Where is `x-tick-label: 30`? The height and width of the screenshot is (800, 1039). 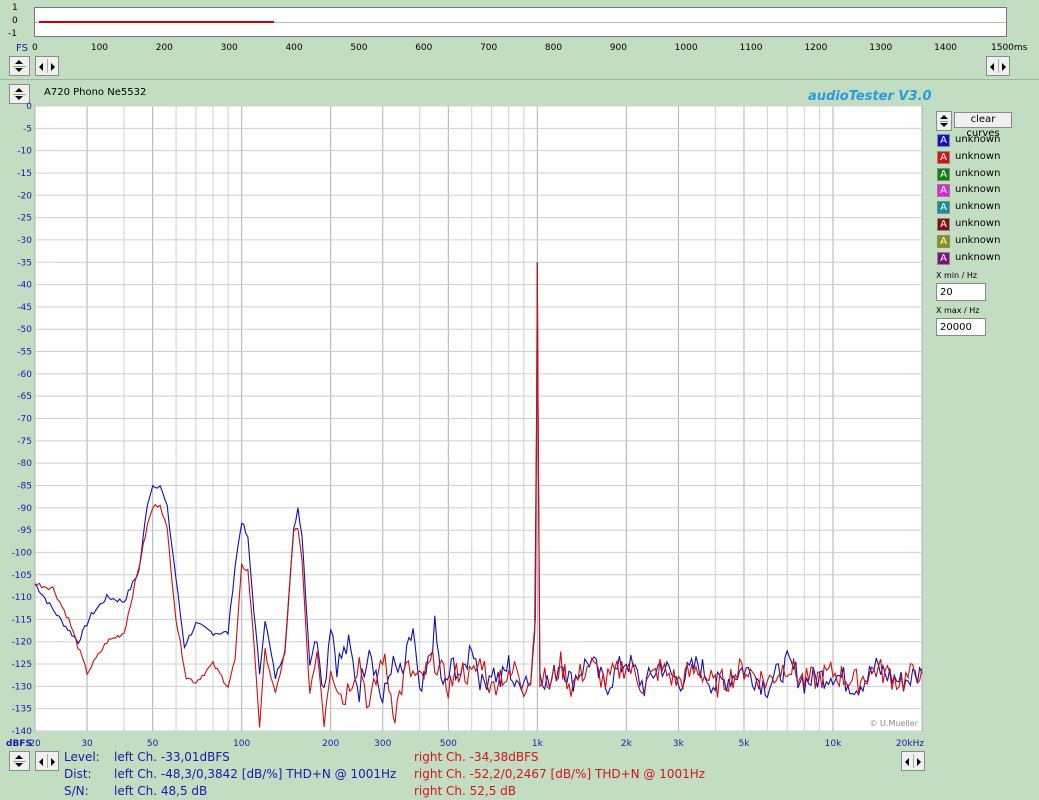
x-tick-label: 30 is located at coordinates (87, 744).